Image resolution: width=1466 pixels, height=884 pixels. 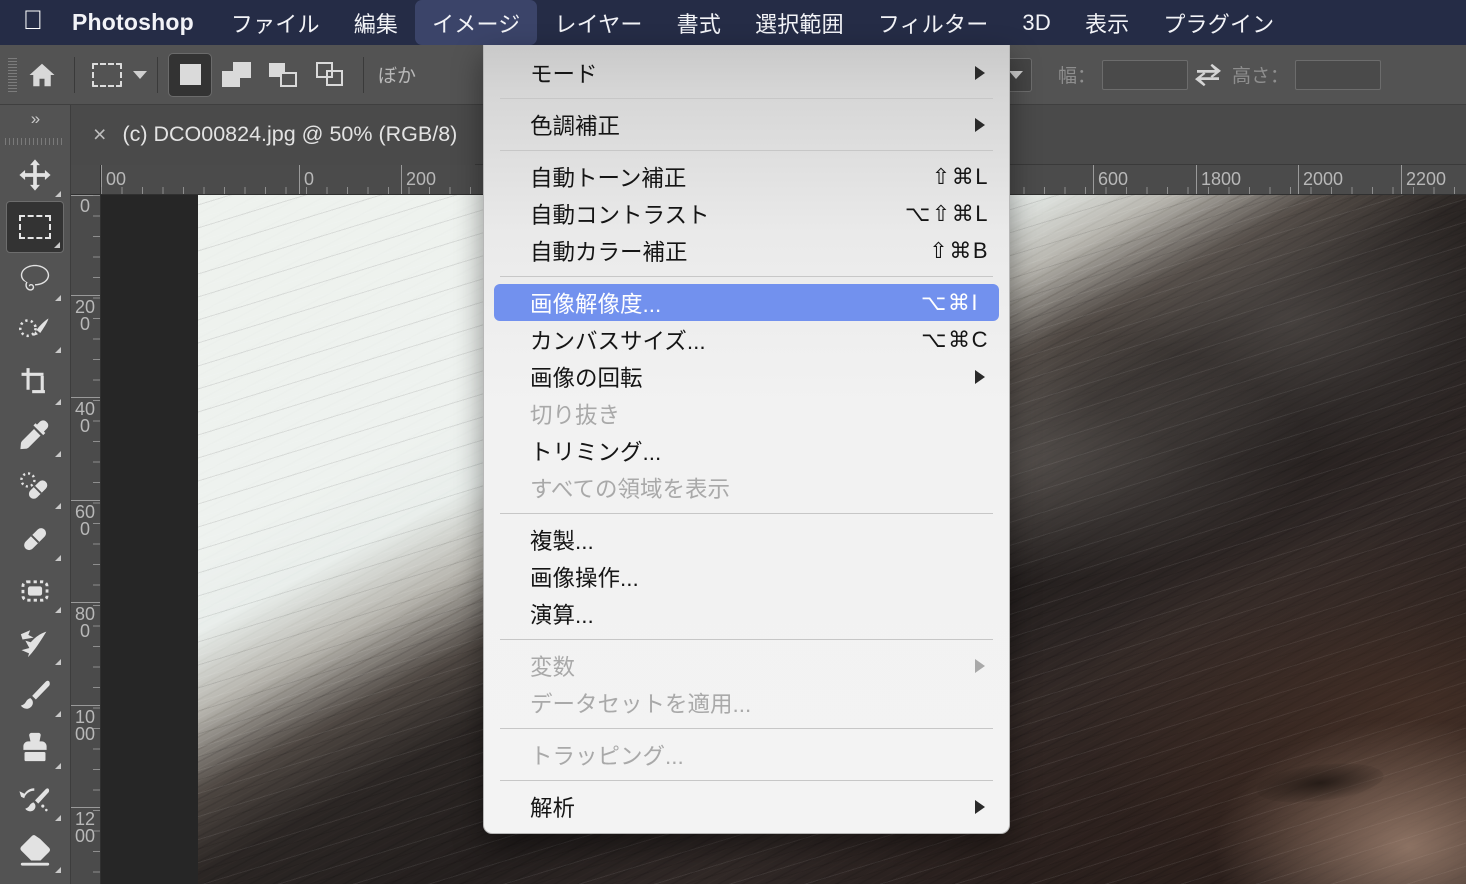 What do you see at coordinates (960, 176) in the screenshot?
I see `image-menu-item-shortcut: ⇧⌘L` at bounding box center [960, 176].